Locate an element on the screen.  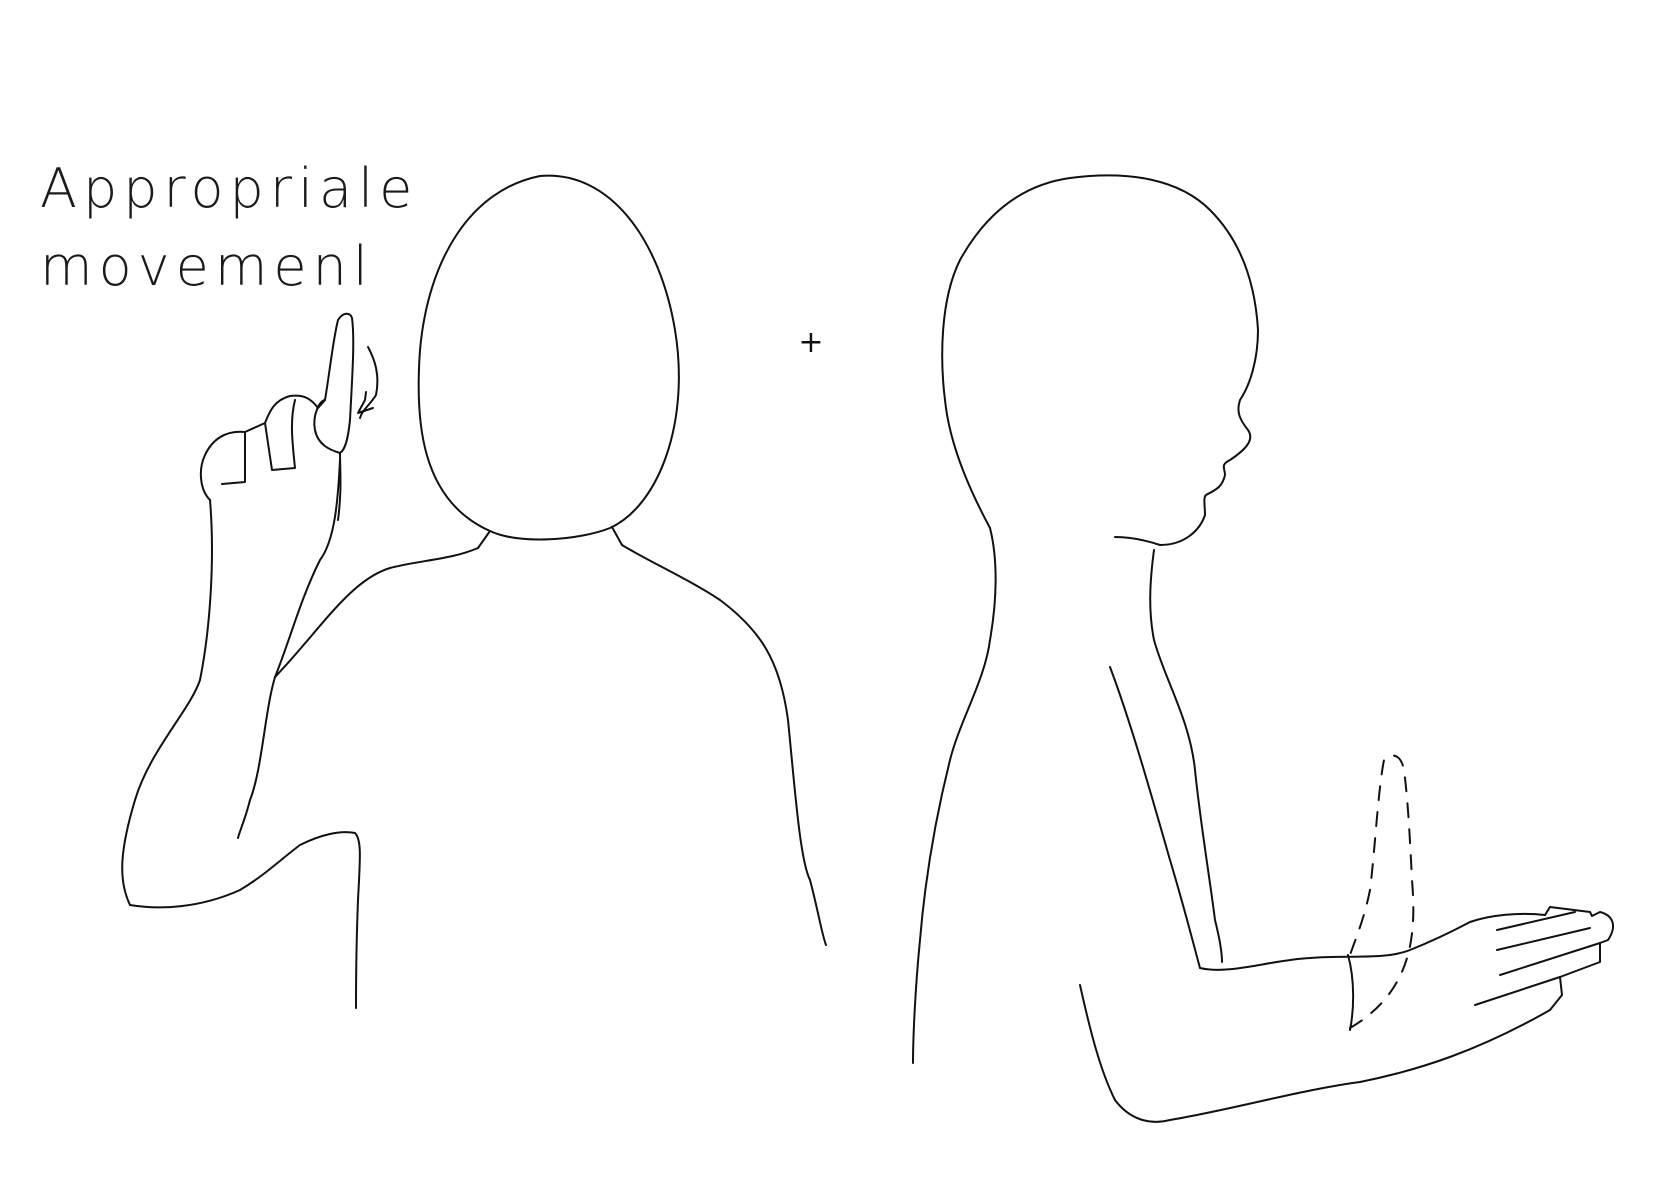
plus-sign: + is located at coordinates (810, 342).